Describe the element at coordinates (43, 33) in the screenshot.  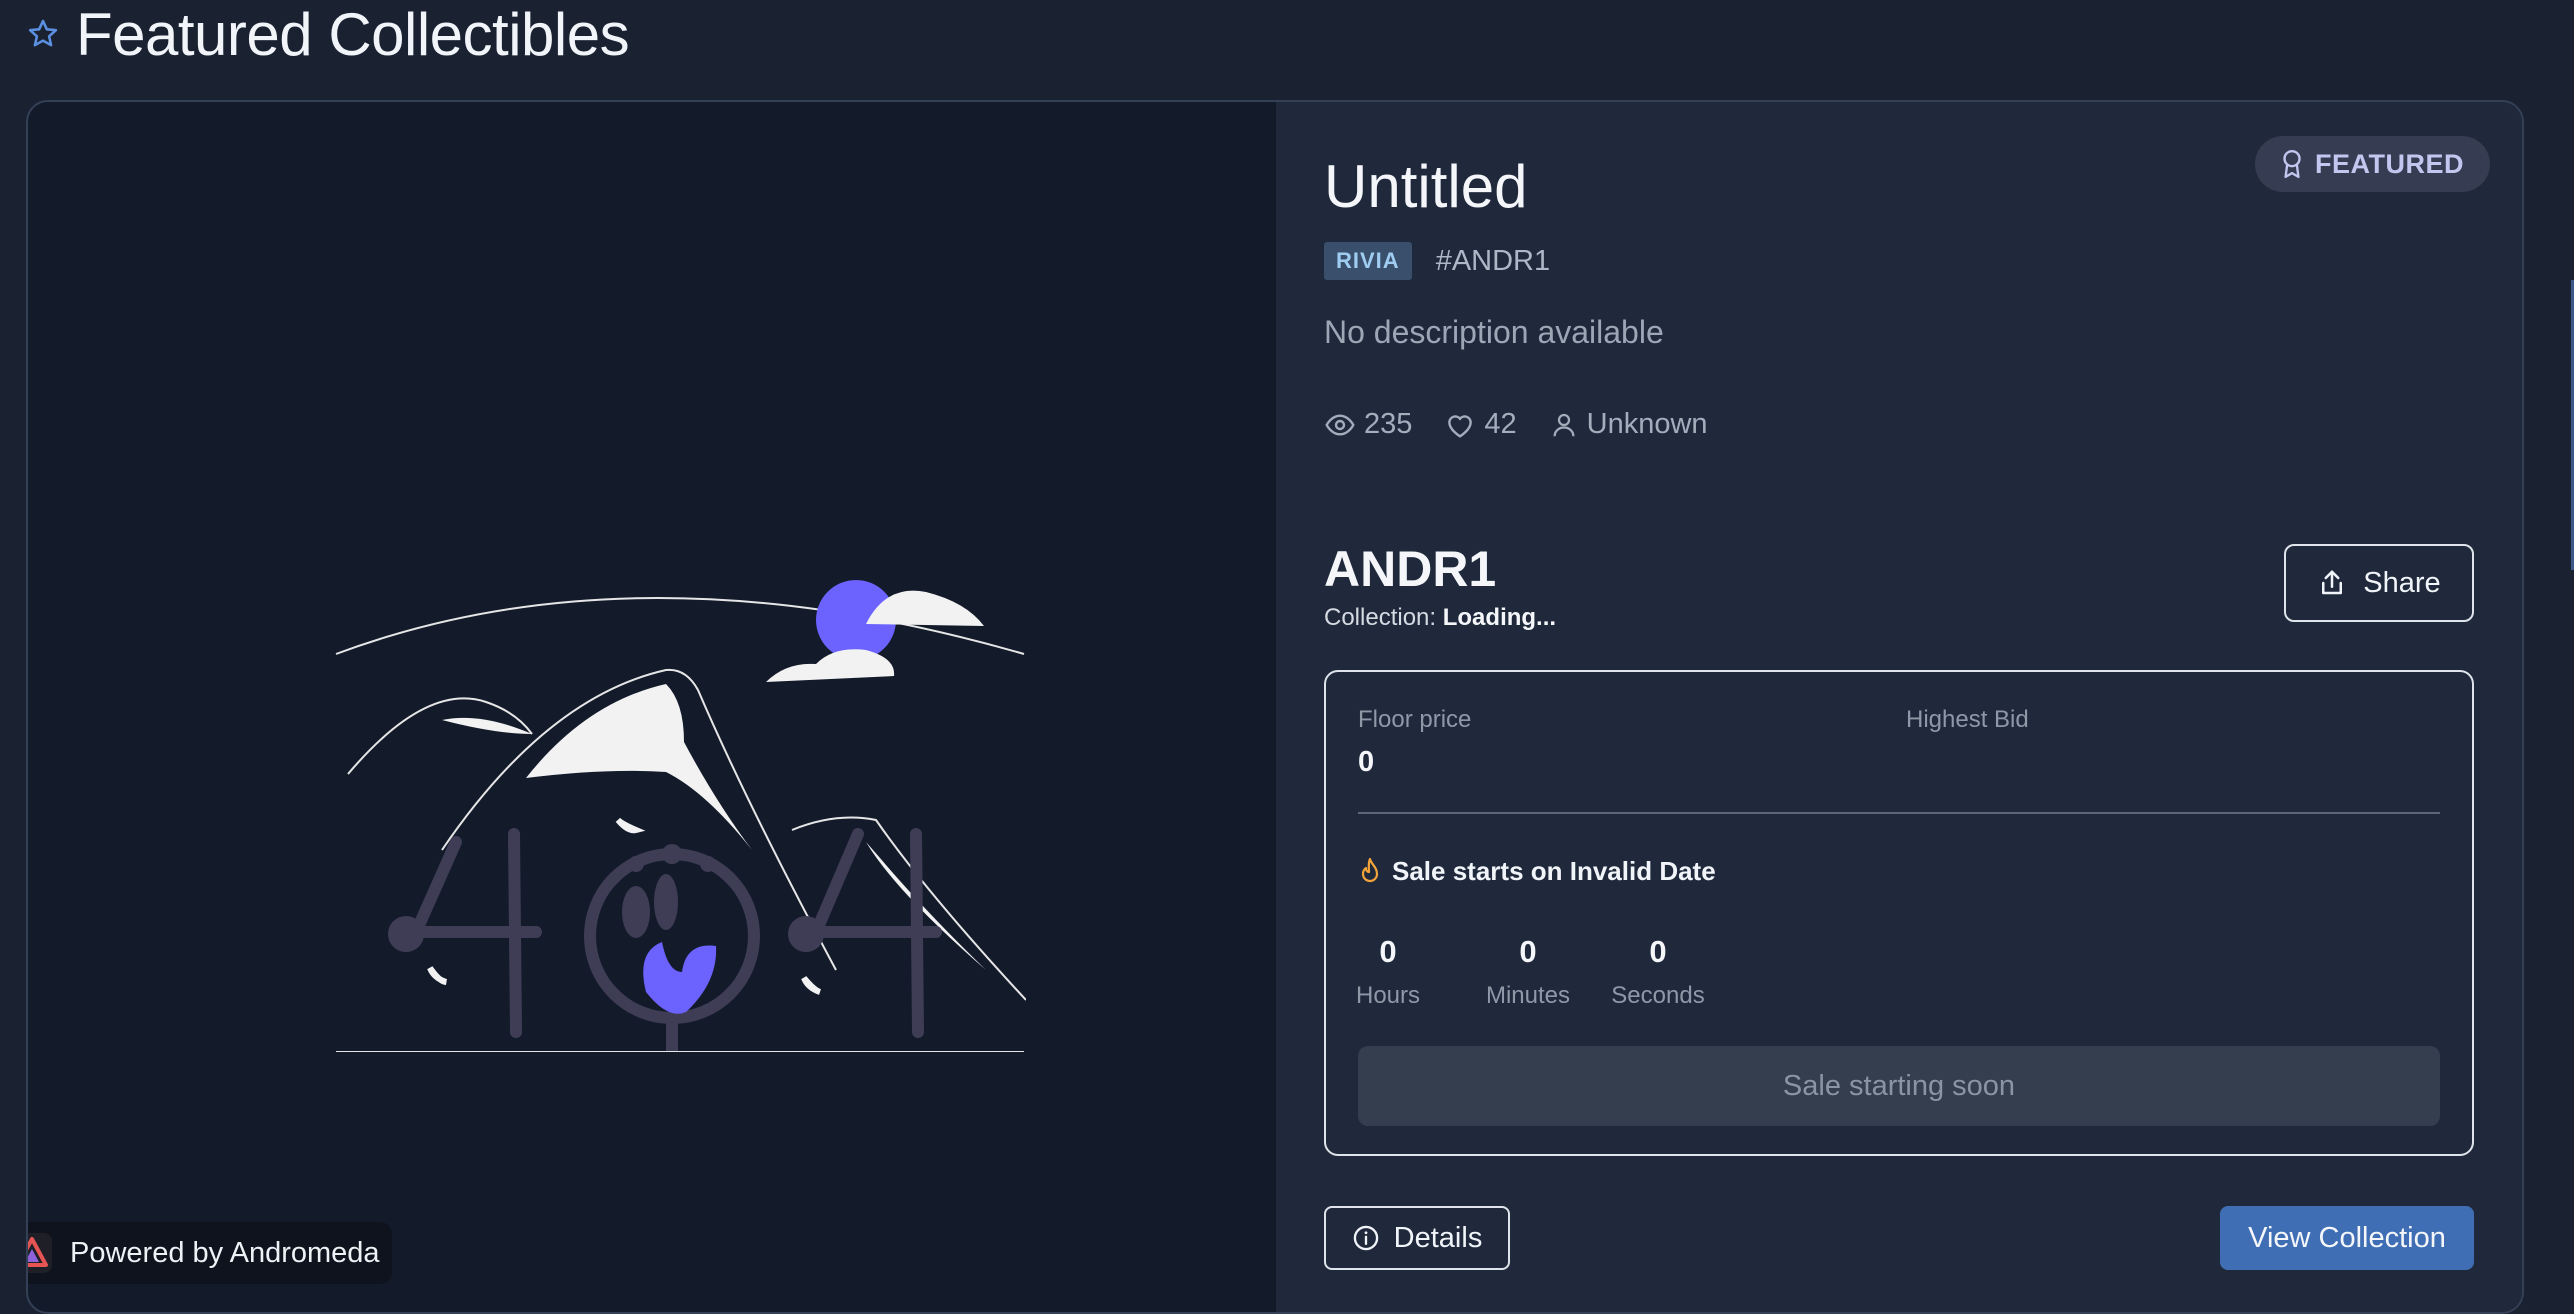
I see `star-icon` at that location.